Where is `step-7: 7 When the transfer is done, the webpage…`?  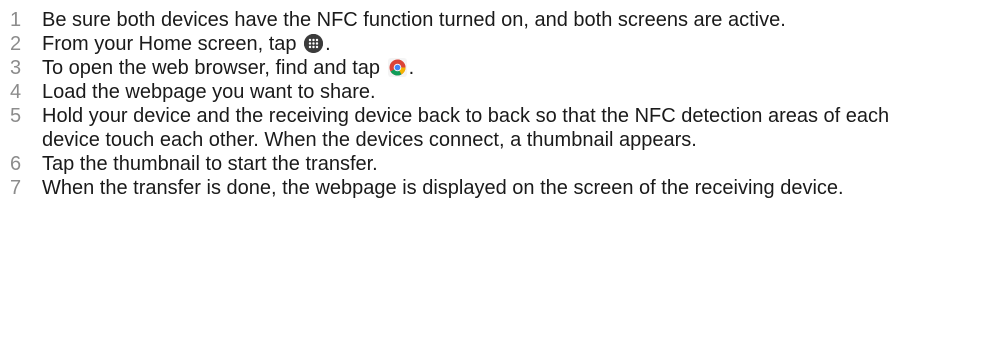
step-7: 7 When the transfer is done, the webpage… is located at coordinates (495, 188).